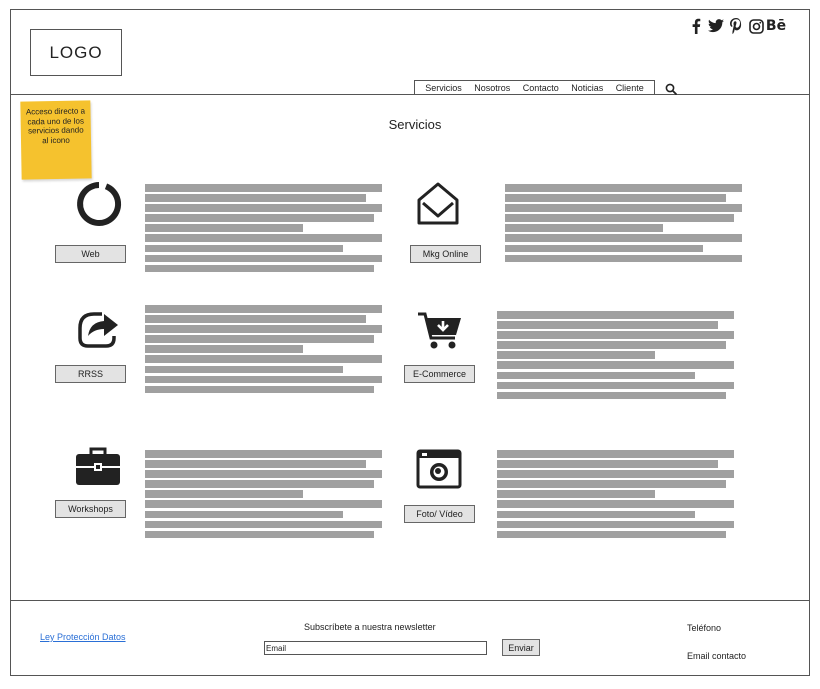  What do you see at coordinates (541, 88) in the screenshot?
I see `nav-contacto: Contacto` at bounding box center [541, 88].